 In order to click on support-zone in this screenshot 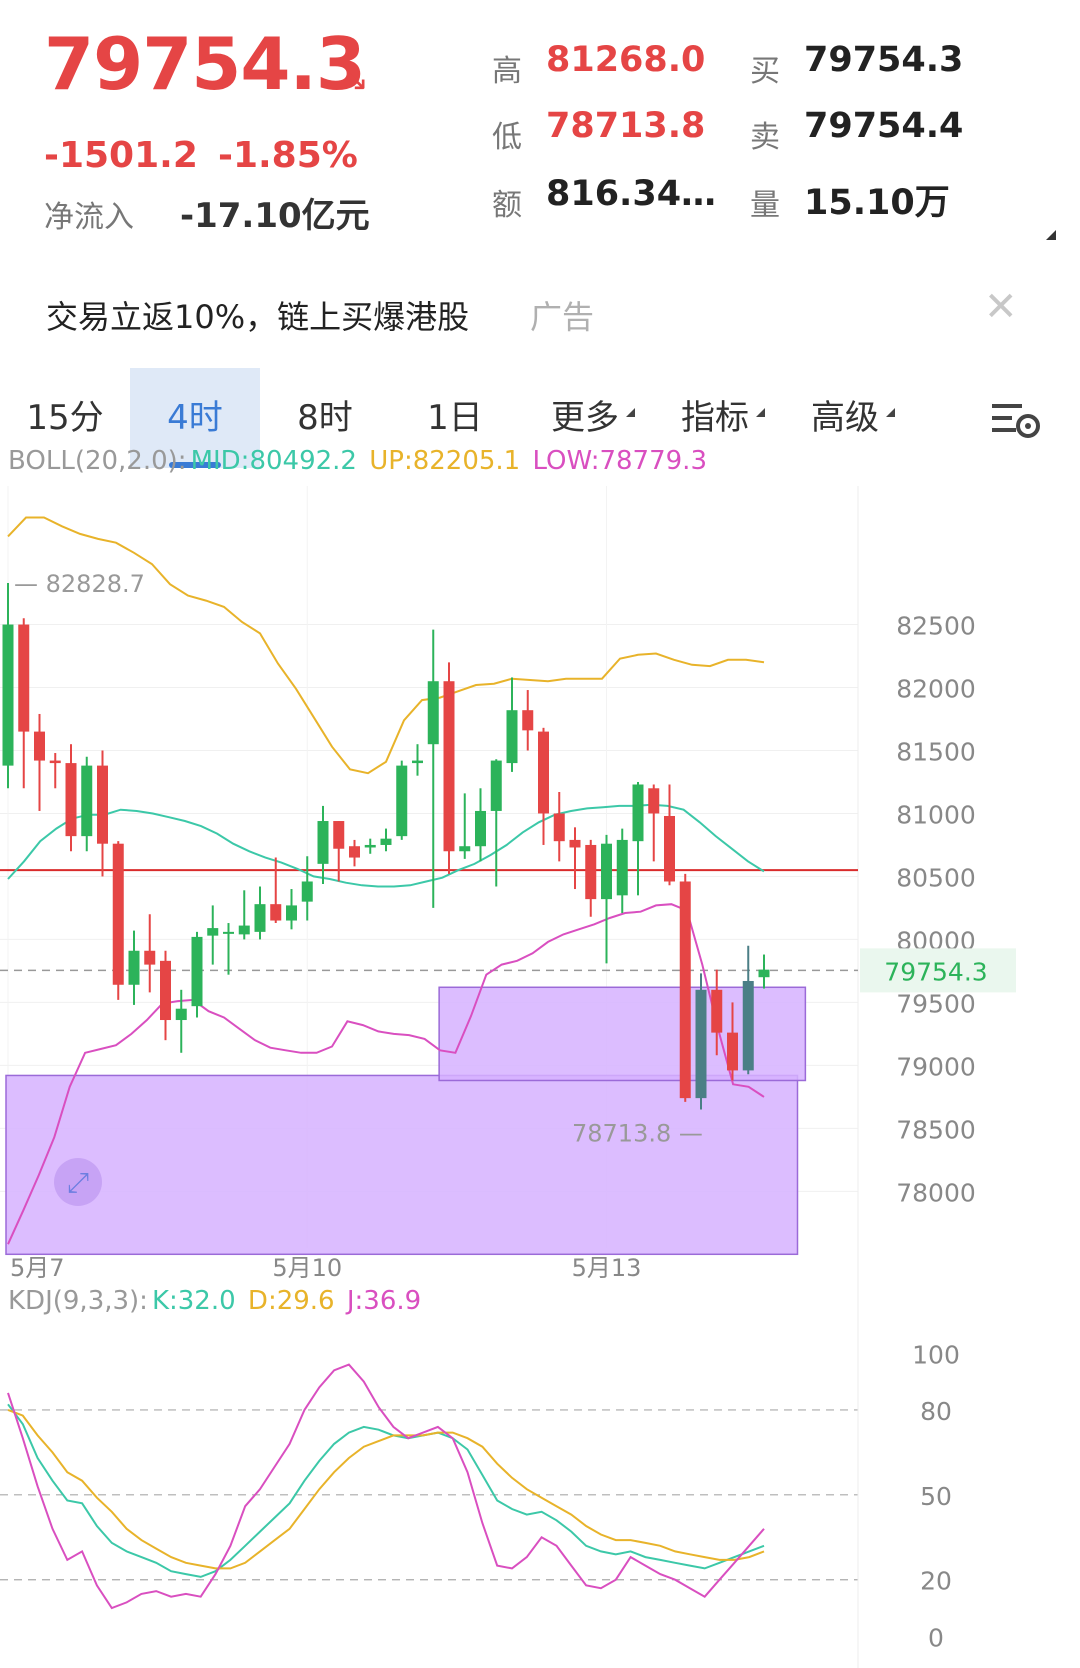, I will do `click(402, 1165)`.